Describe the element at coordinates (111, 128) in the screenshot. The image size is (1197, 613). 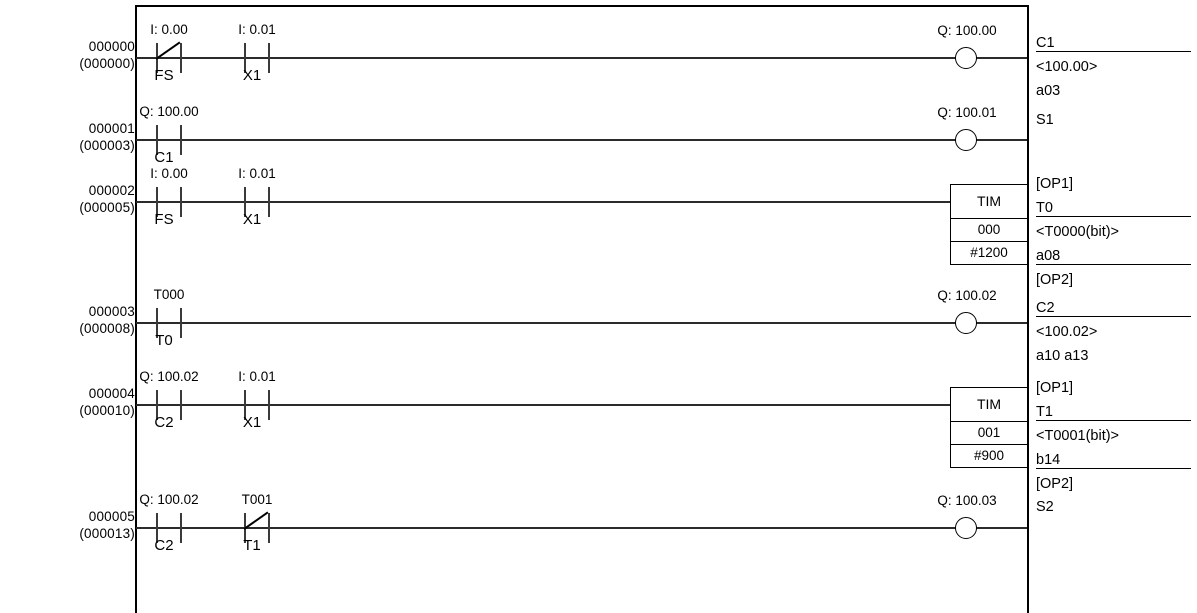
I see `rung-step-number: 000001` at that location.